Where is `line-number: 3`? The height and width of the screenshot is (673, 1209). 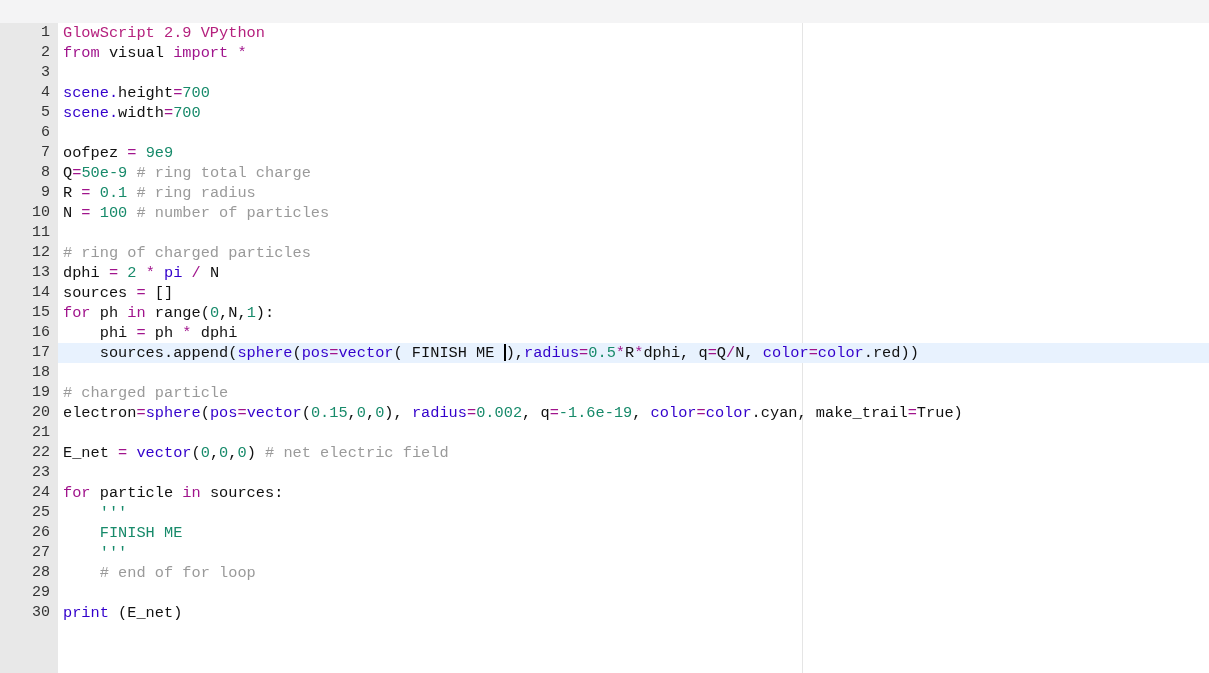
line-number: 3 is located at coordinates (45, 73).